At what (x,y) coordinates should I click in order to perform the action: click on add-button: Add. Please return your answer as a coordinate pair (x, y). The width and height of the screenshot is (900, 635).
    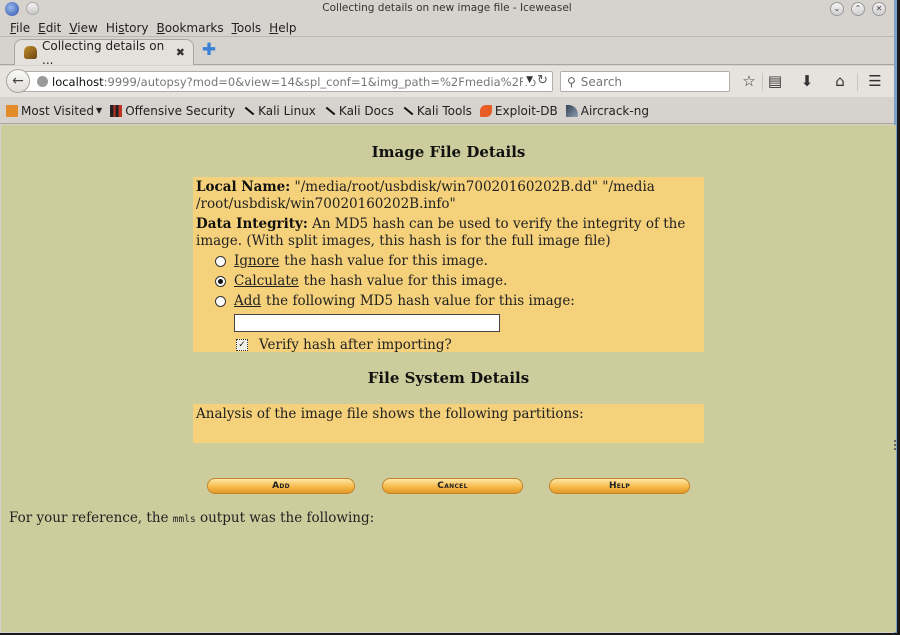
    Looking at the image, I should click on (281, 486).